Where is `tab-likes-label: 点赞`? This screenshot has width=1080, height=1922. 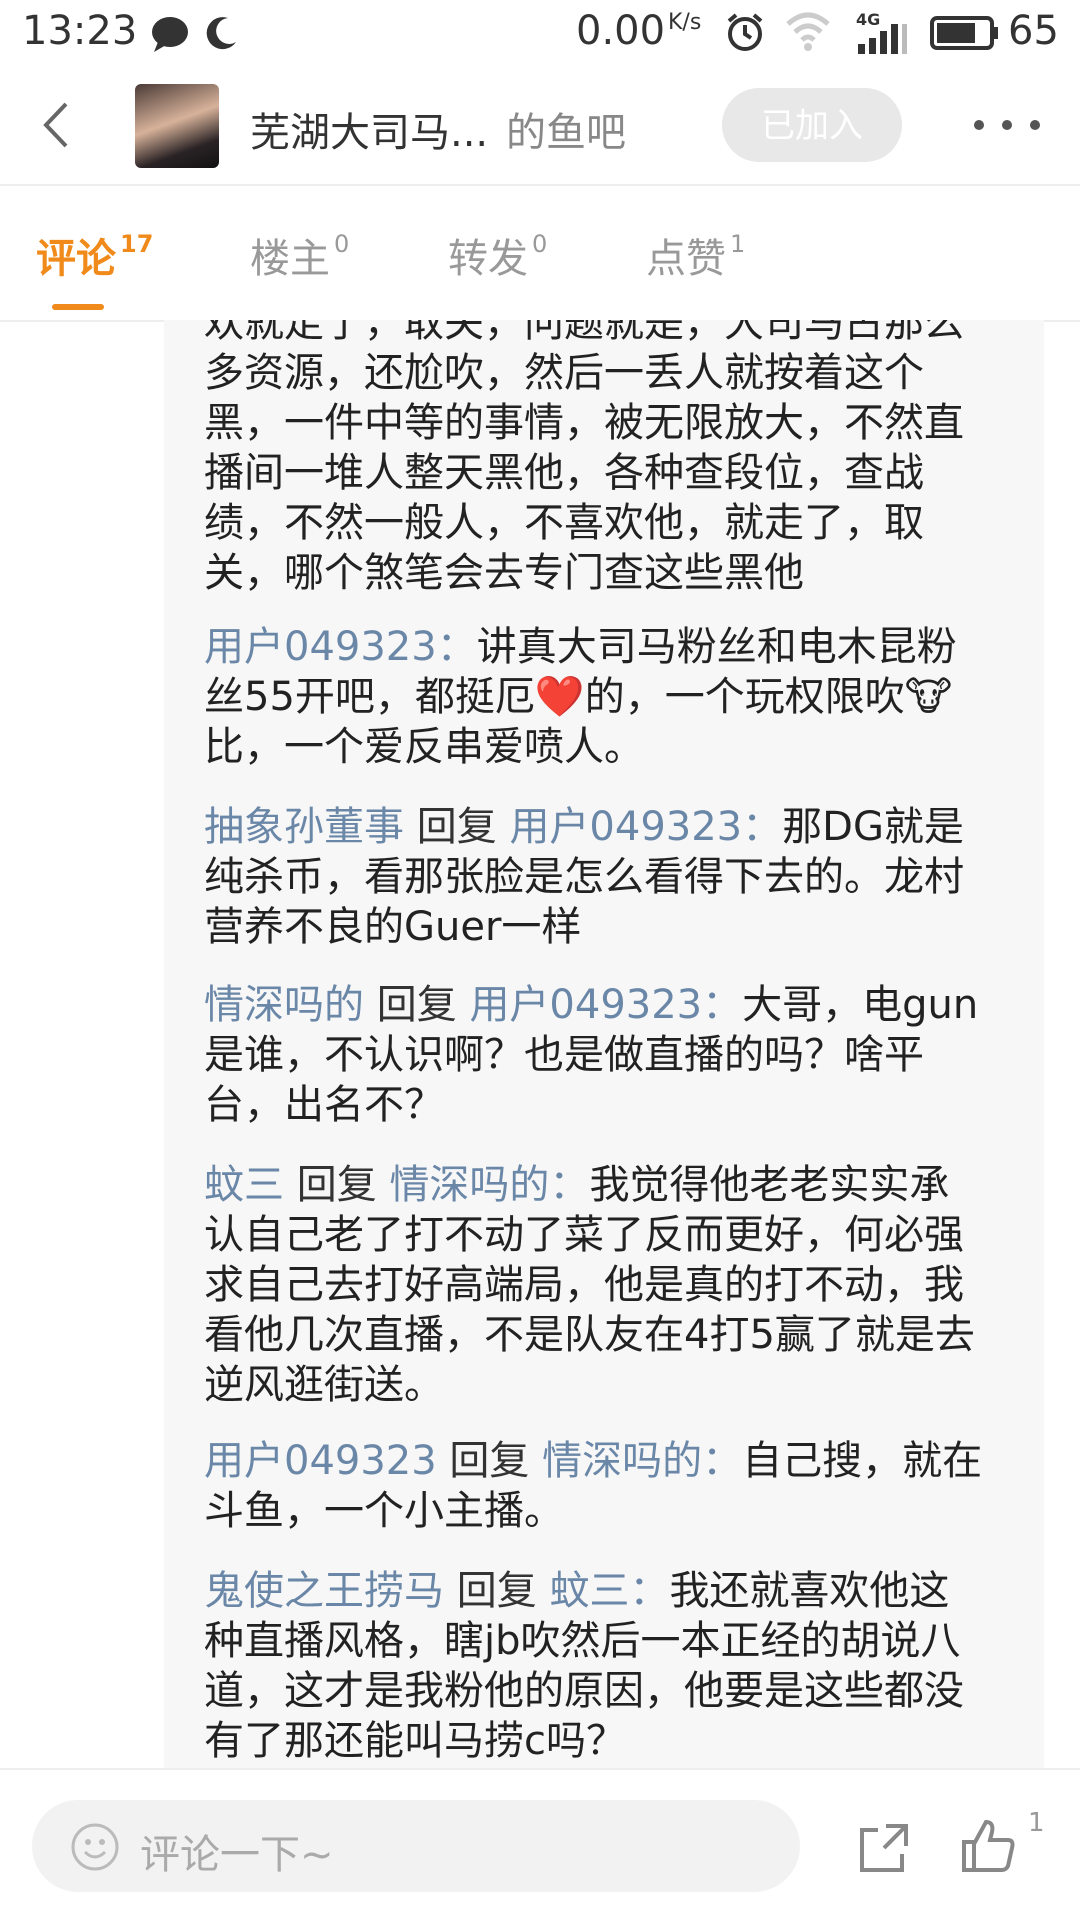 tab-likes-label: 点赞 is located at coordinates (686, 259).